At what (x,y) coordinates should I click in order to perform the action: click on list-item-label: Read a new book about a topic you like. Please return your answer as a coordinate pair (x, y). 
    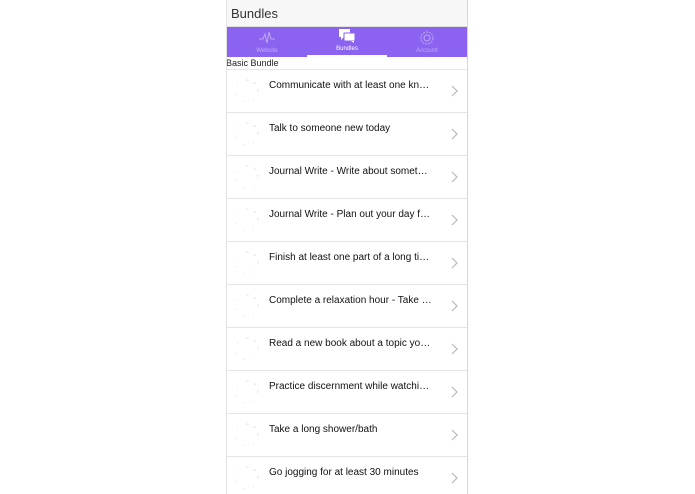
    Looking at the image, I should click on (351, 343).